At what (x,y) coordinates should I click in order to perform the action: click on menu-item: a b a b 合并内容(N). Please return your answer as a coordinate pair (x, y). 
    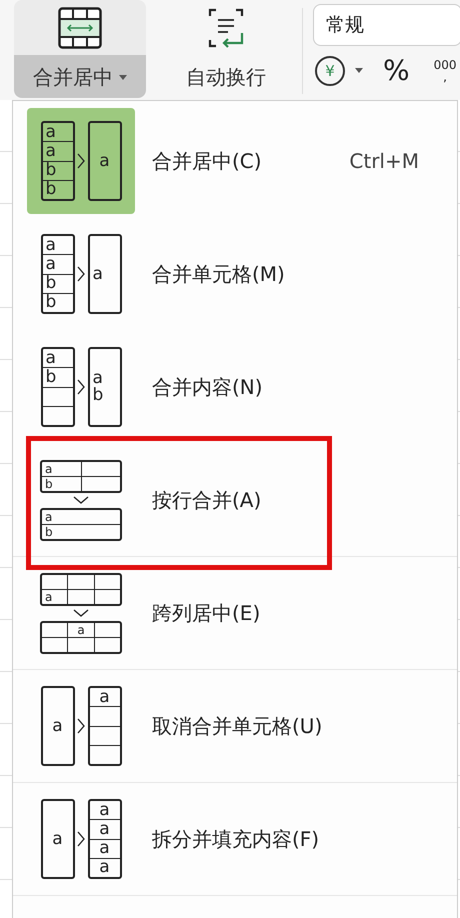
    Looking at the image, I should click on (235, 387).